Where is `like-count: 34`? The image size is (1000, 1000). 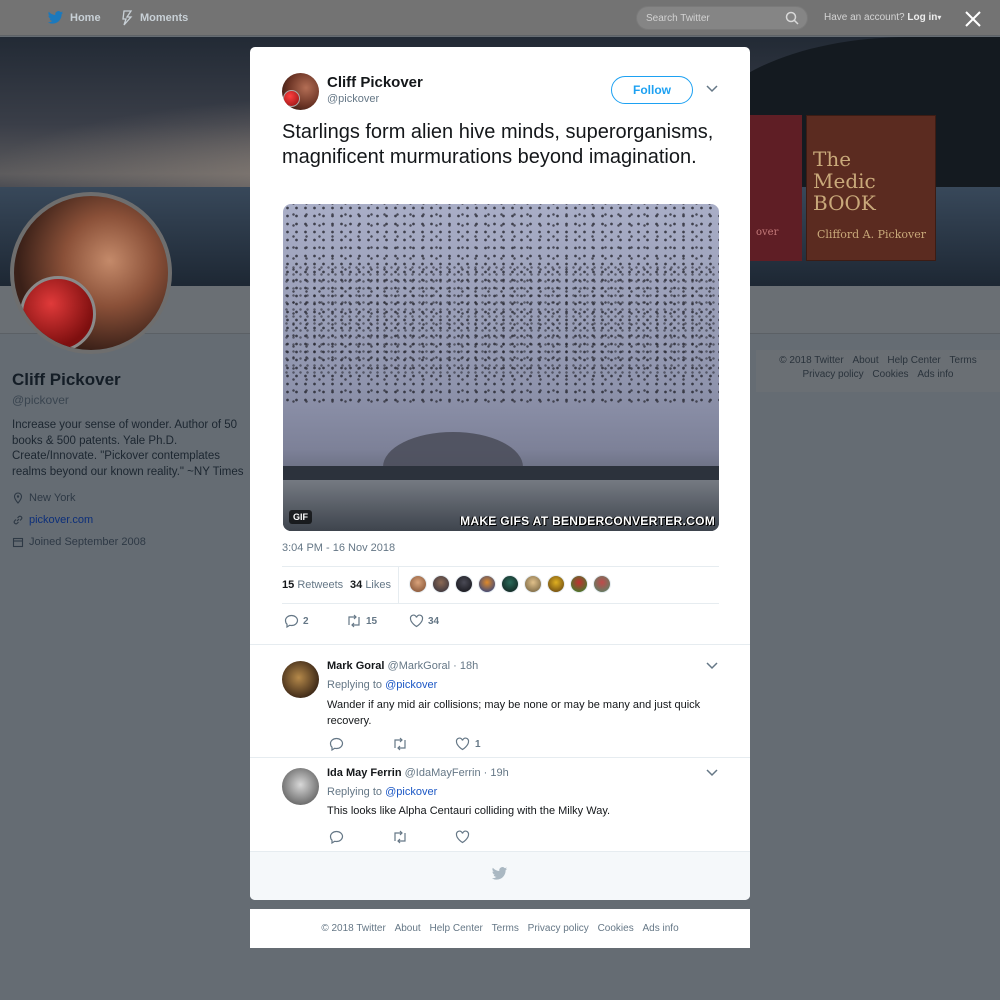
like-count: 34 is located at coordinates (434, 621).